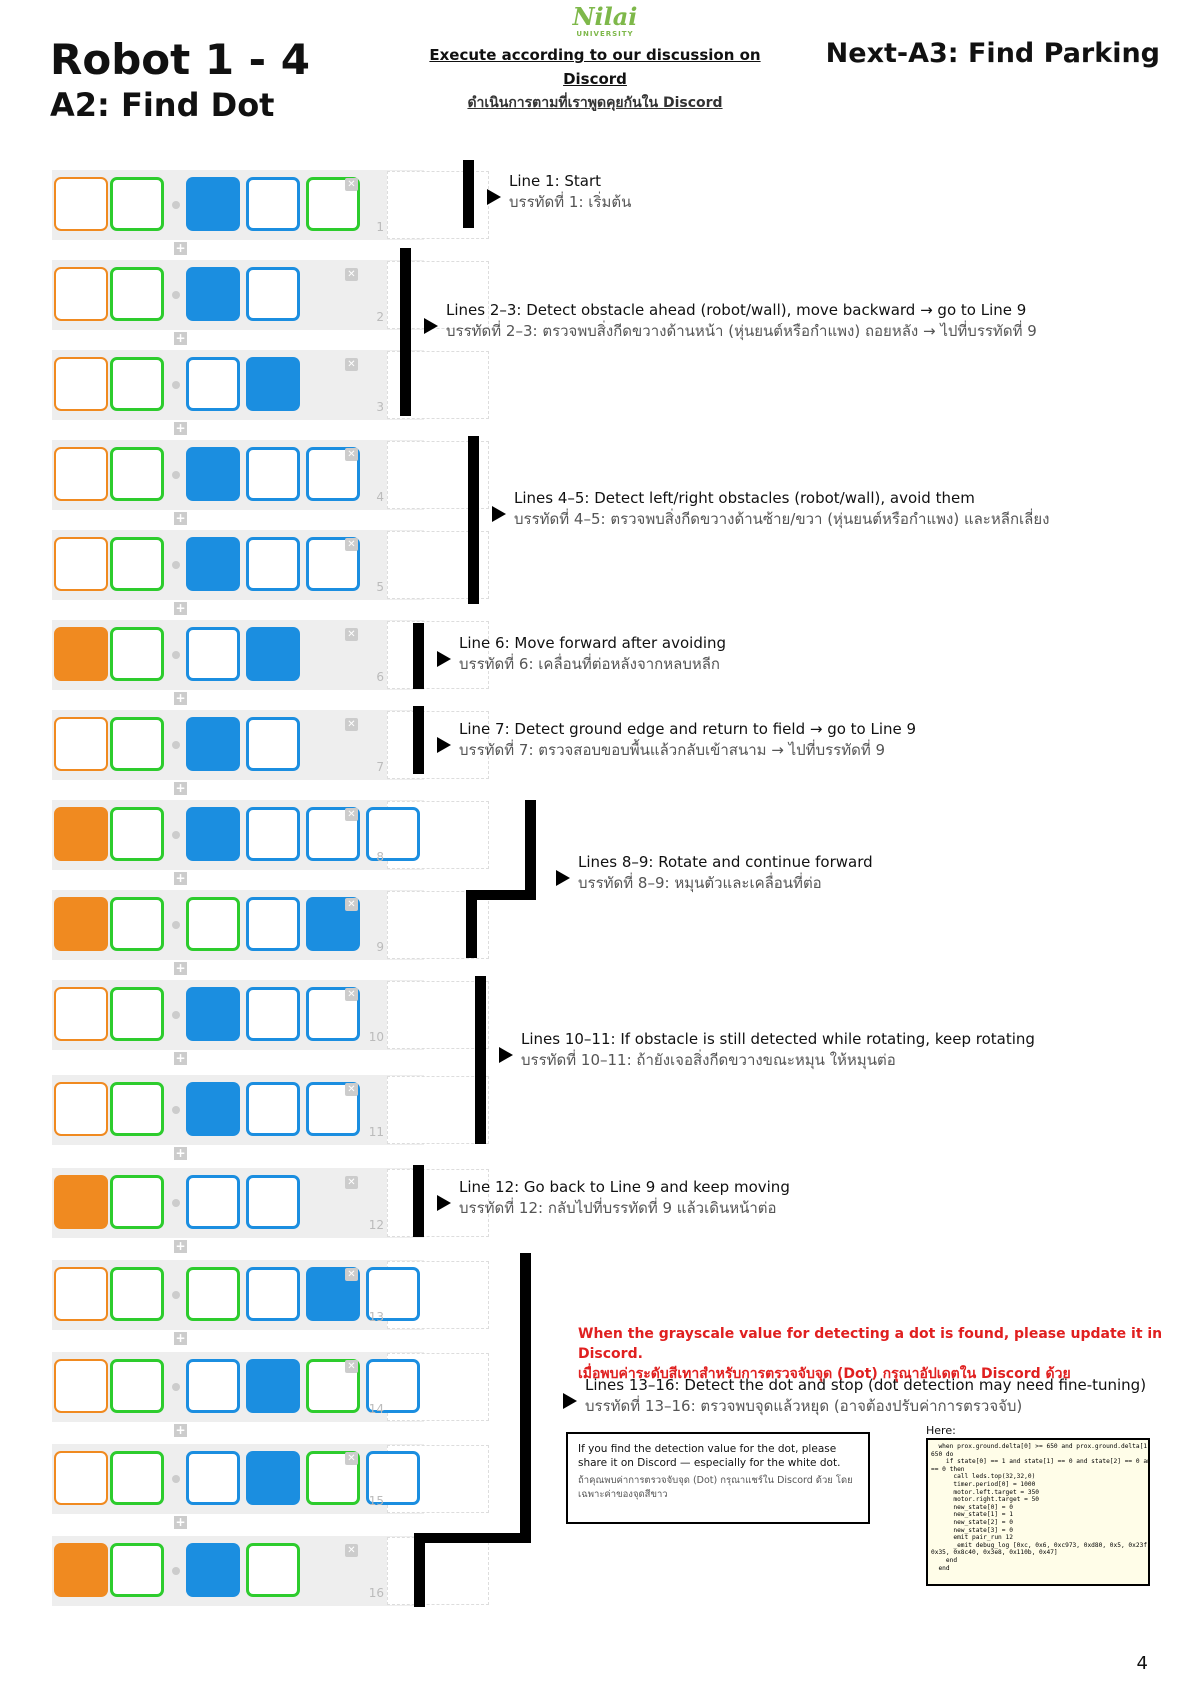  I want to click on program-row: ✕ 4, so click(270, 475).